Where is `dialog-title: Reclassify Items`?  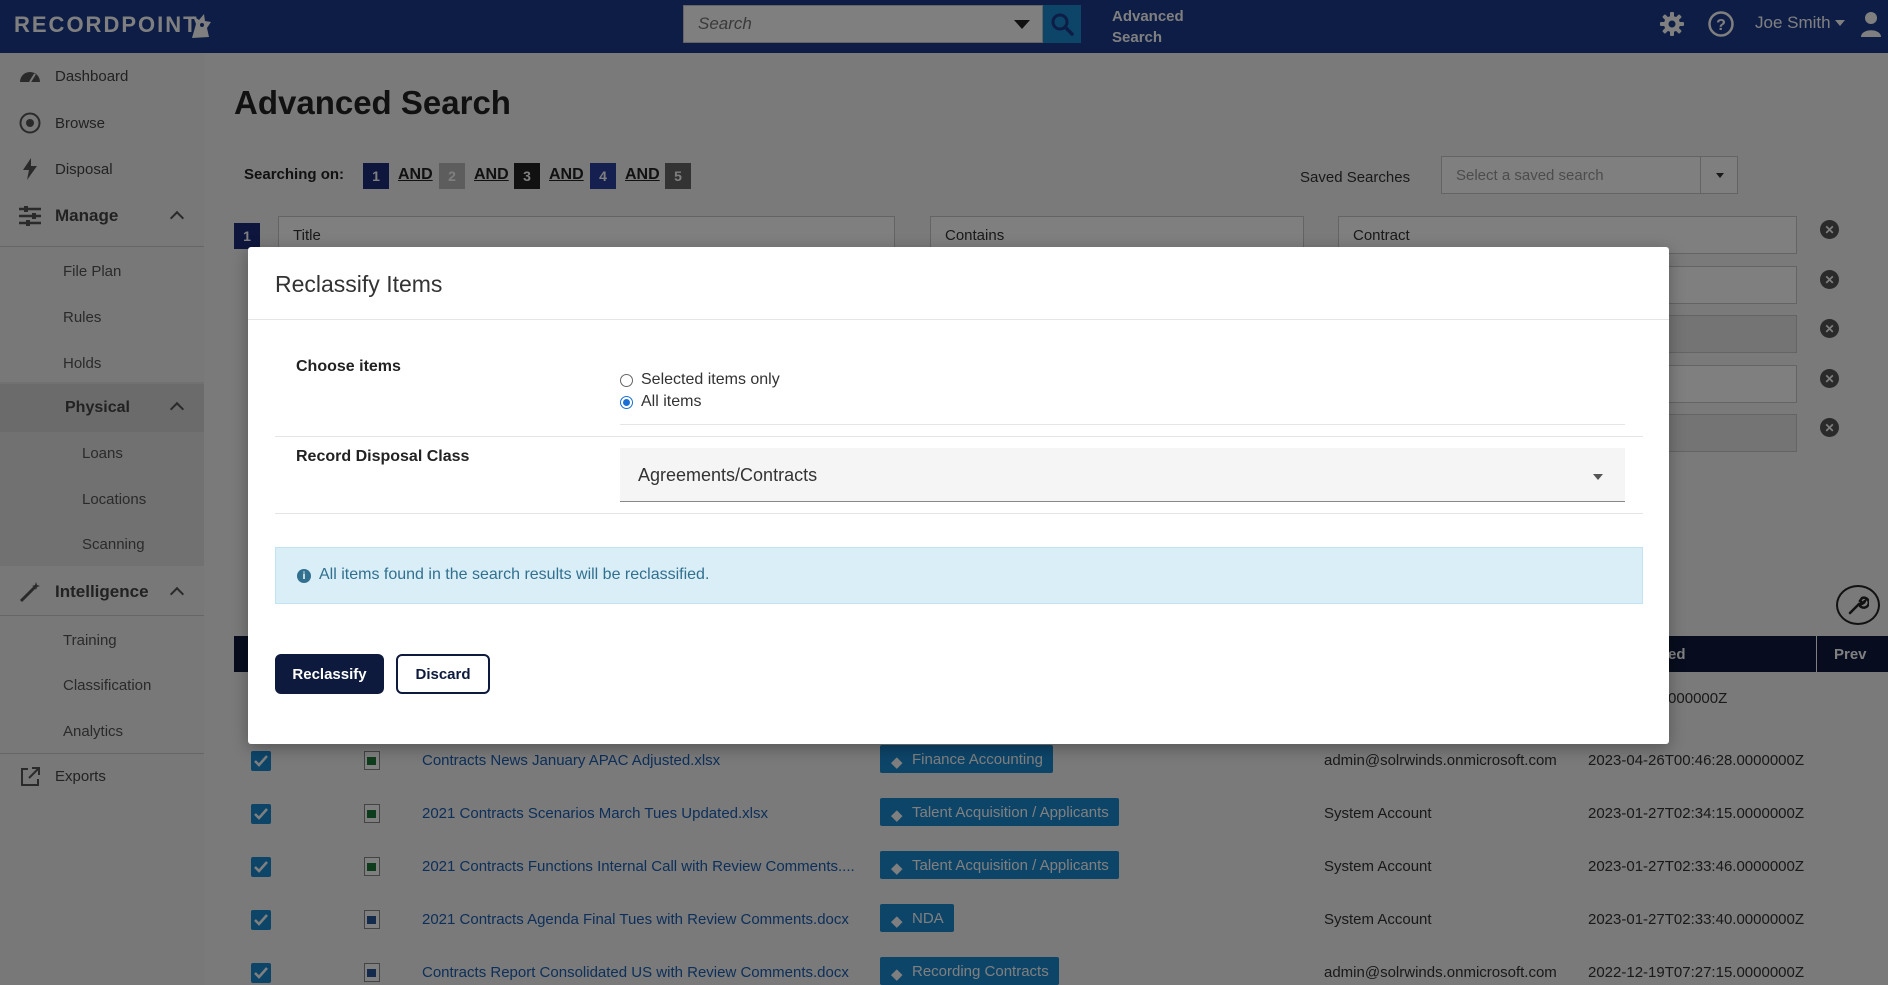 dialog-title: Reclassify Items is located at coordinates (359, 284).